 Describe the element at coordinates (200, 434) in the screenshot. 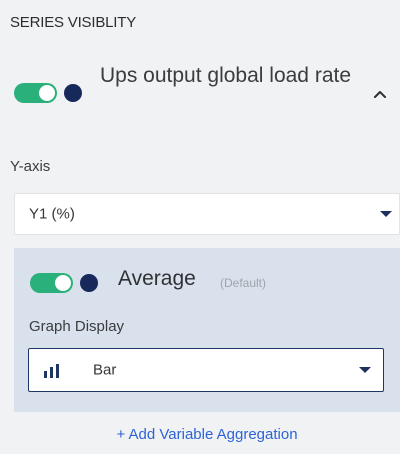

I see `add-variable-aggregation-link: + Add Variable Aggregation` at that location.